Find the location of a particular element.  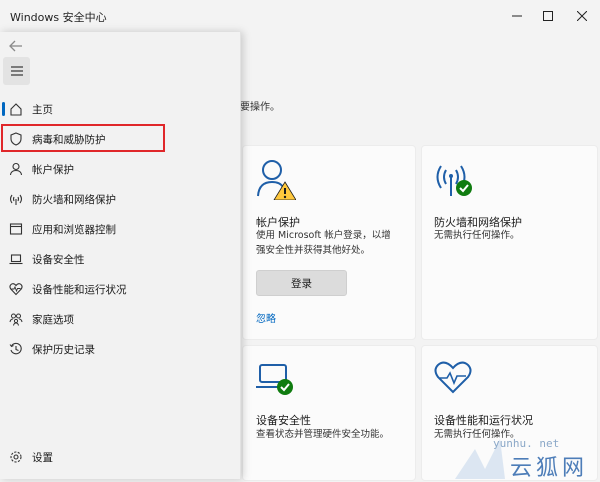

menu-toggle-button is located at coordinates (16, 71).